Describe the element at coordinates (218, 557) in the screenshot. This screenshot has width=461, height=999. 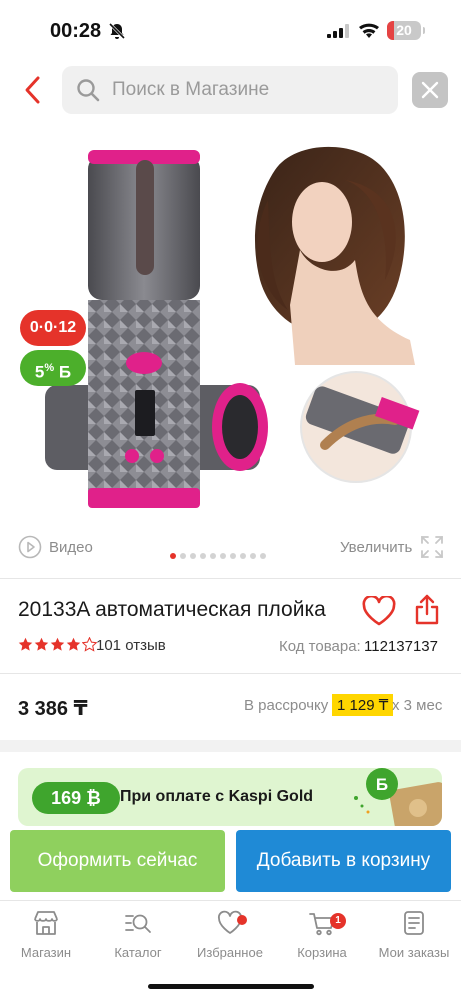
I see `gallery-pagination` at that location.